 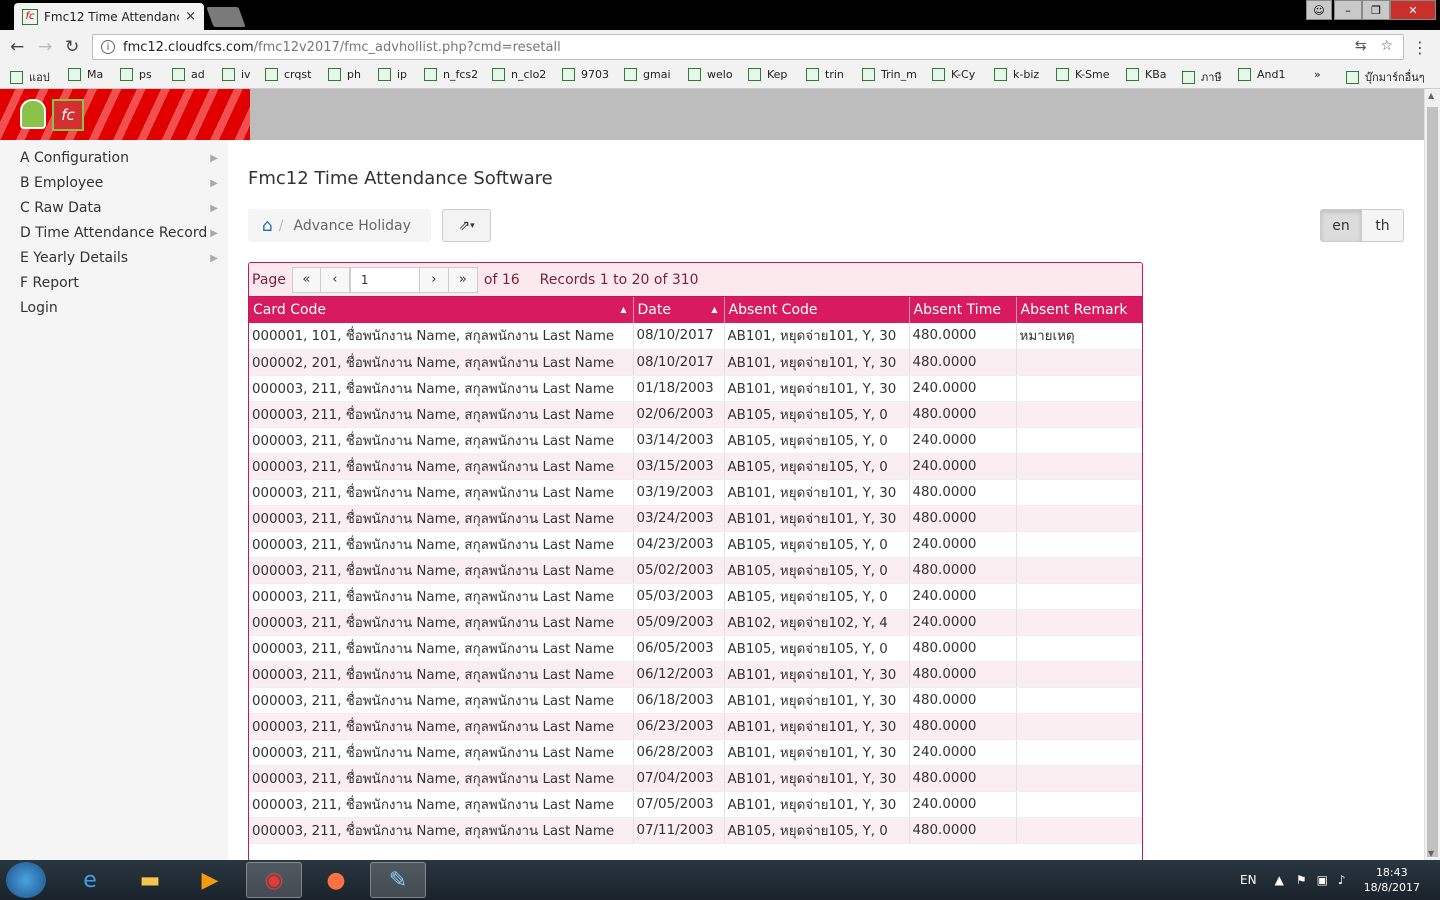 What do you see at coordinates (344, 74) in the screenshot?
I see `bookmark-item: ph` at bounding box center [344, 74].